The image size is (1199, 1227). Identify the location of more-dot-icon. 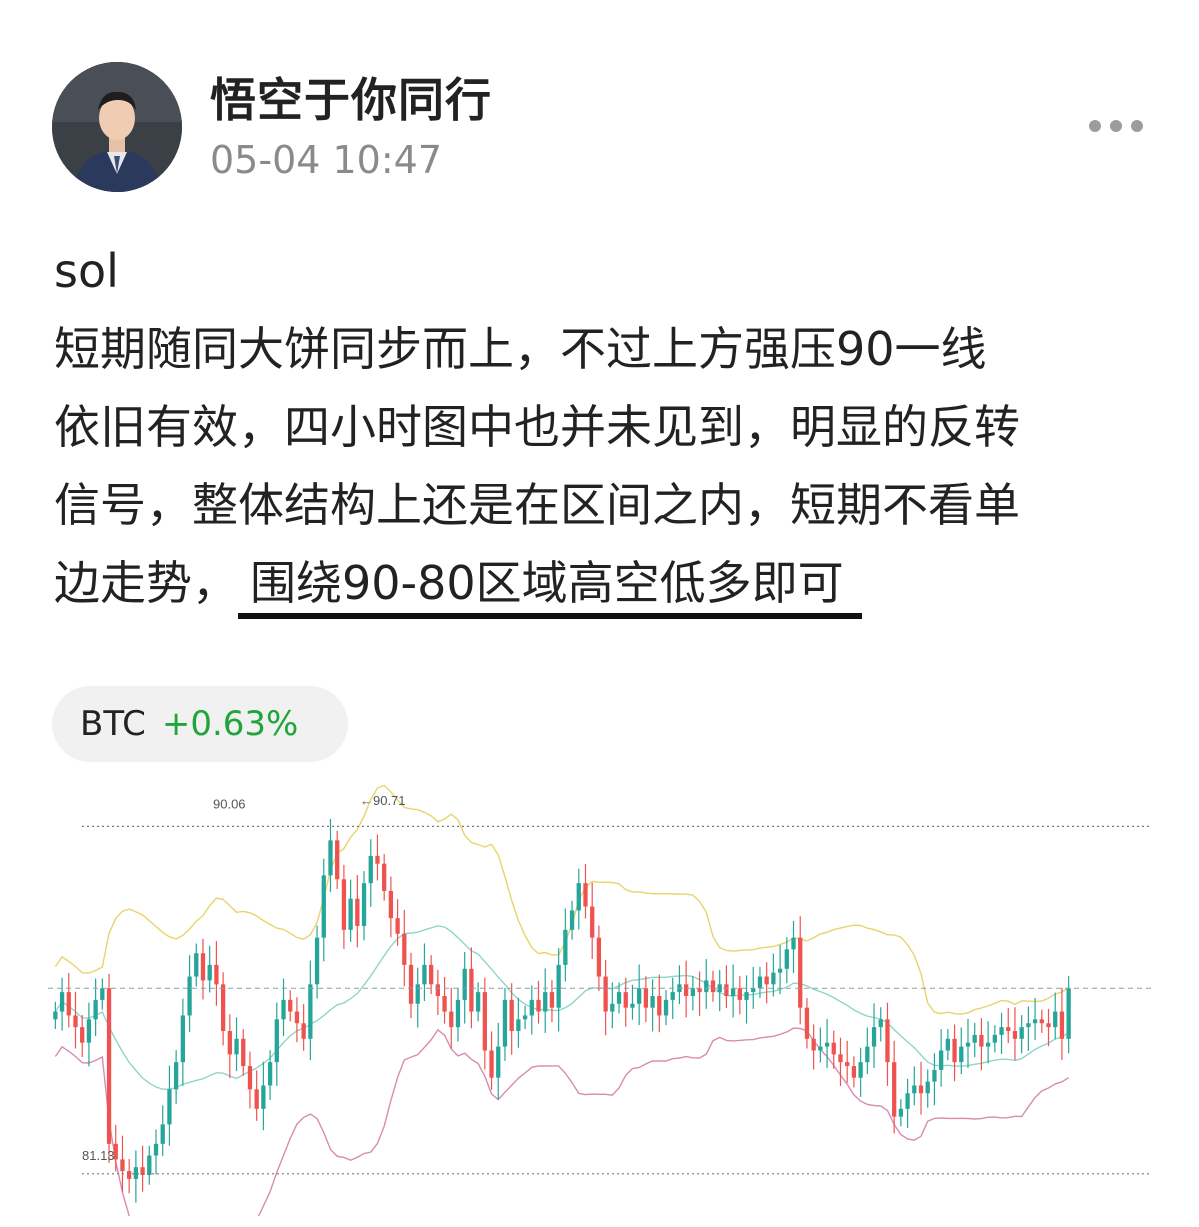
(1116, 126).